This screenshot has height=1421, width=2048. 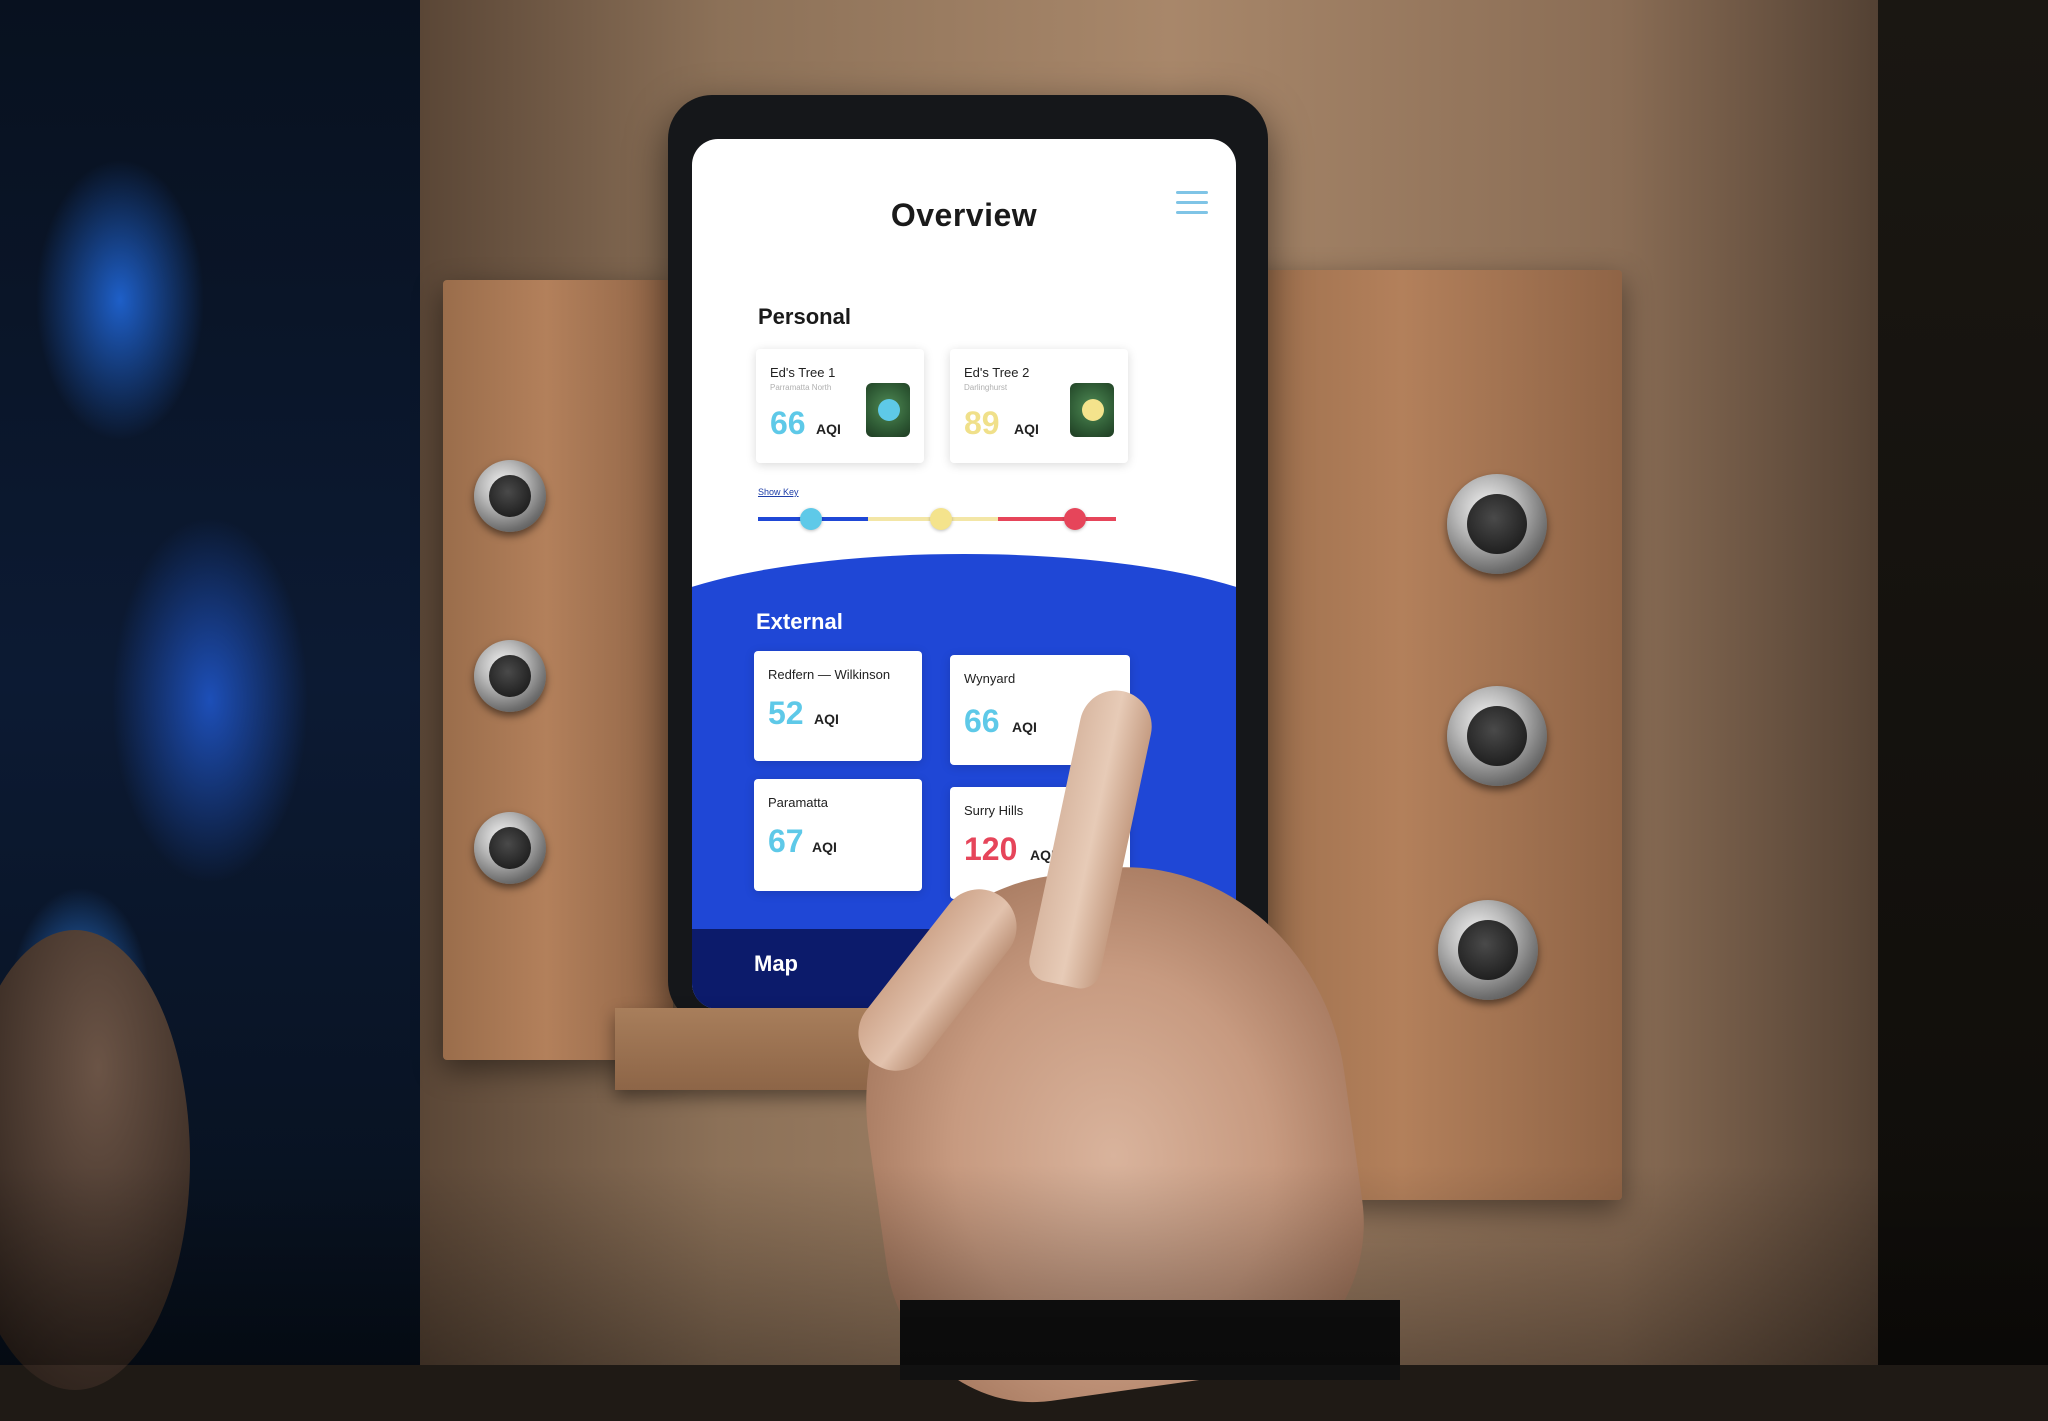 I want to click on aqi-value: 67, so click(x=786, y=841).